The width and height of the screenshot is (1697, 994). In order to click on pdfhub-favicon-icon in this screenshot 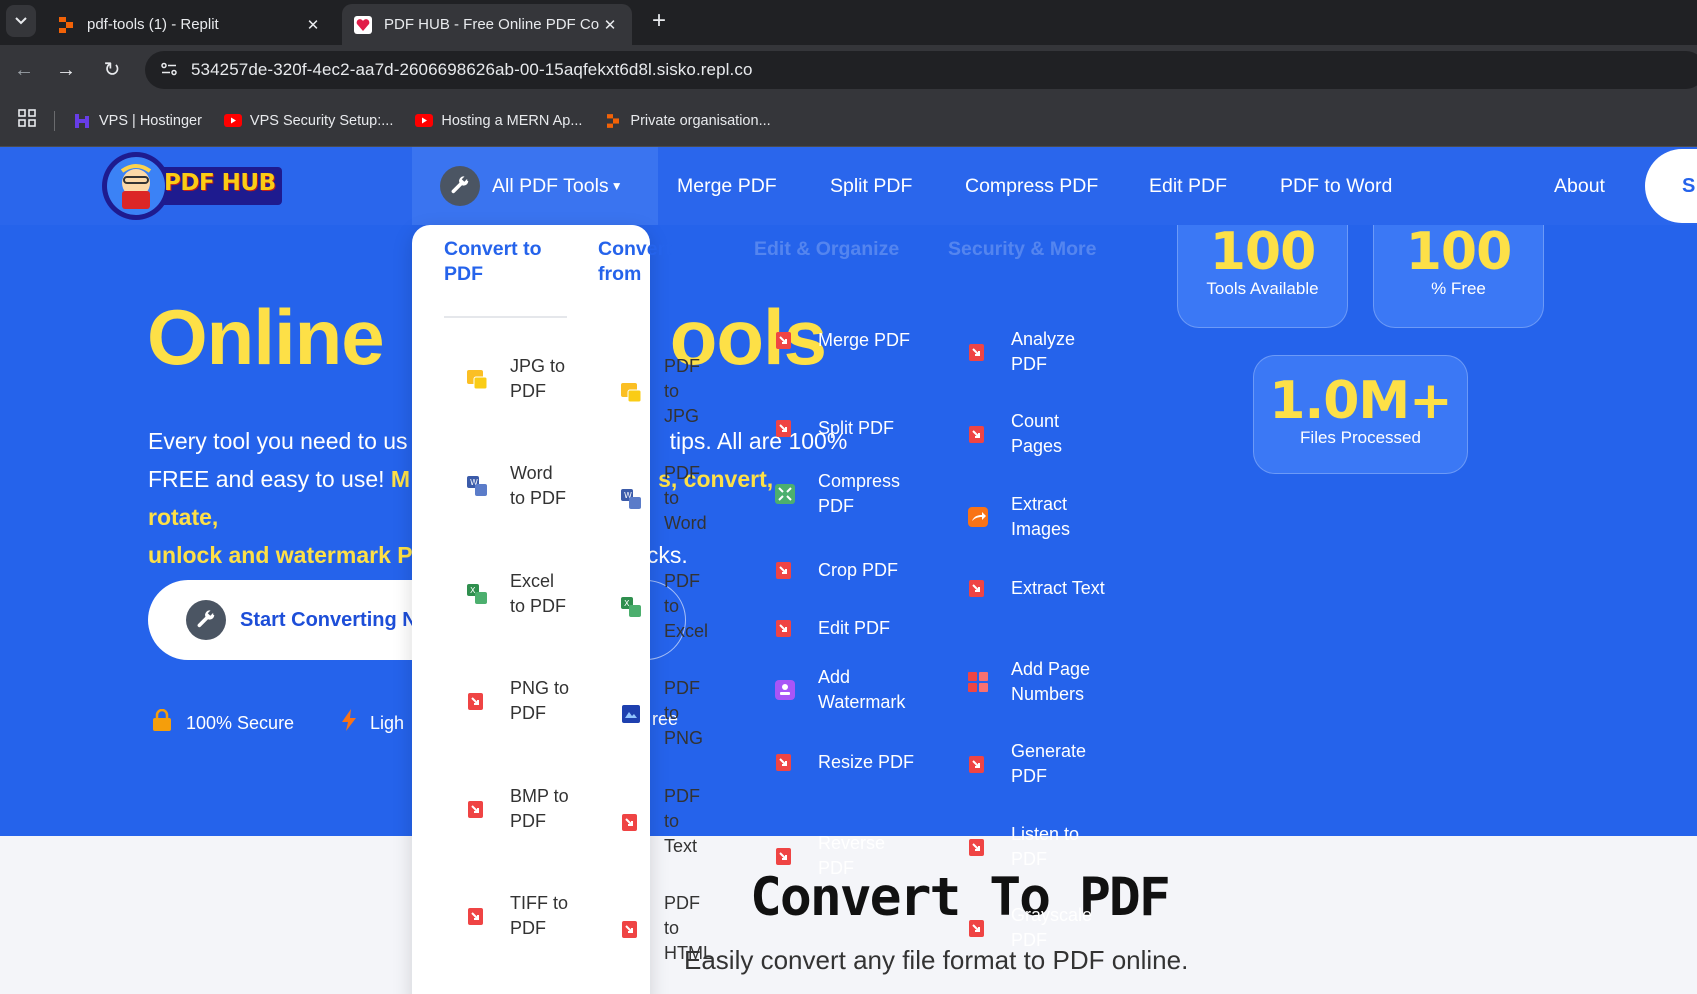, I will do `click(363, 24)`.